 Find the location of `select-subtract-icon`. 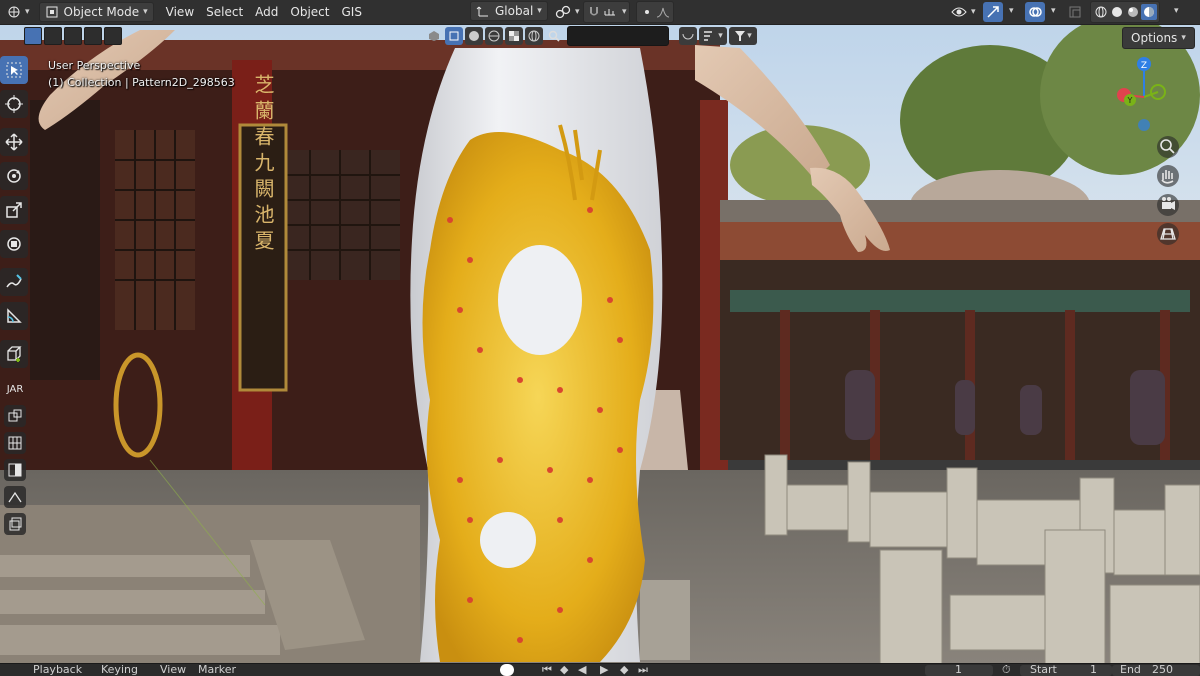

select-subtract-icon is located at coordinates (73, 36).